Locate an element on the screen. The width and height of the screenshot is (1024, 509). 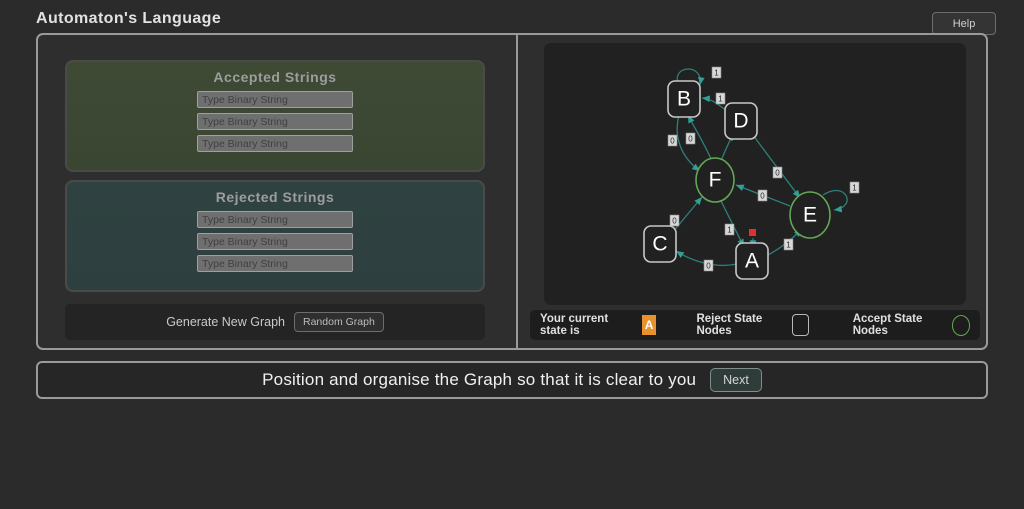
reject-node-swatch-icon is located at coordinates (800, 325).